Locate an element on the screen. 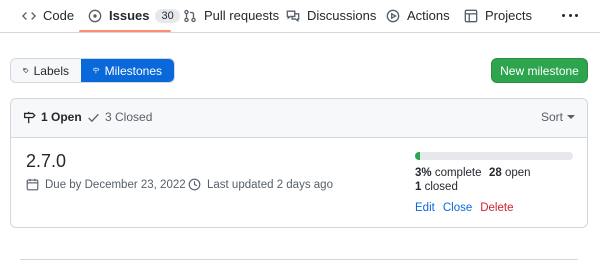  milestone-progress-bar is located at coordinates (494, 156).